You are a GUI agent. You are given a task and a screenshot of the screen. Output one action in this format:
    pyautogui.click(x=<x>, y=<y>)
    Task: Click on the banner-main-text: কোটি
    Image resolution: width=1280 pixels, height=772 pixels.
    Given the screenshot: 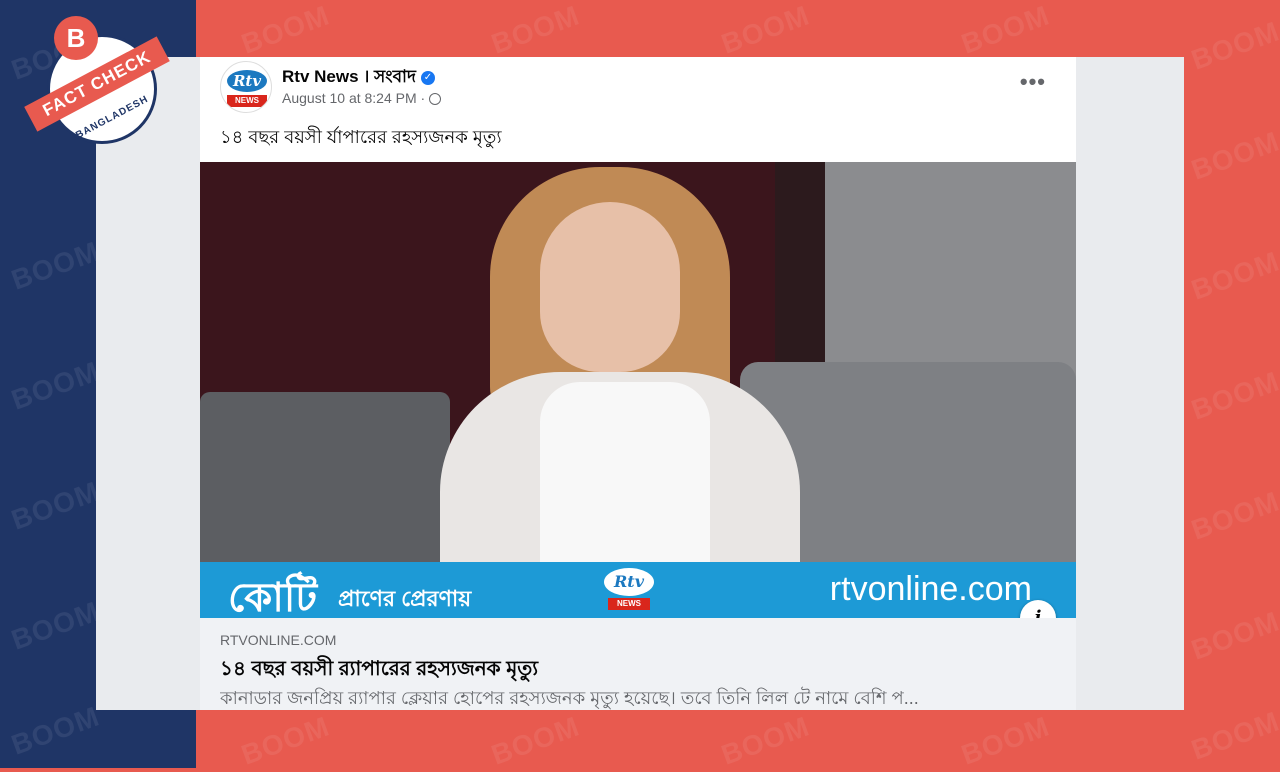 What is the action you would take?
    pyautogui.click(x=273, y=597)
    